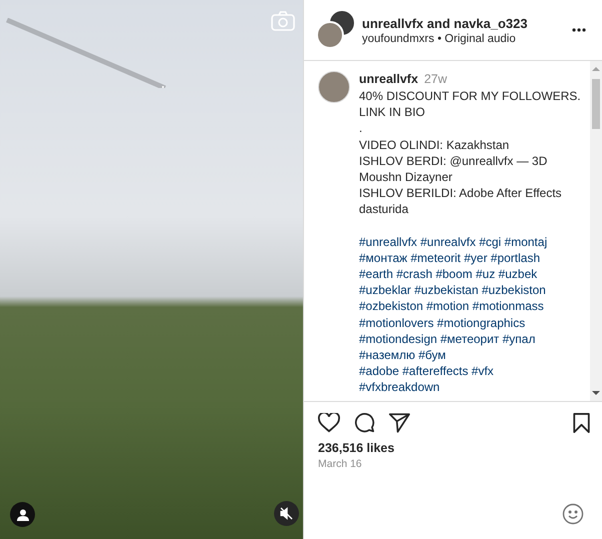 Image resolution: width=602 pixels, height=539 pixels. What do you see at coordinates (329, 422) in the screenshot?
I see `heart-icon` at bounding box center [329, 422].